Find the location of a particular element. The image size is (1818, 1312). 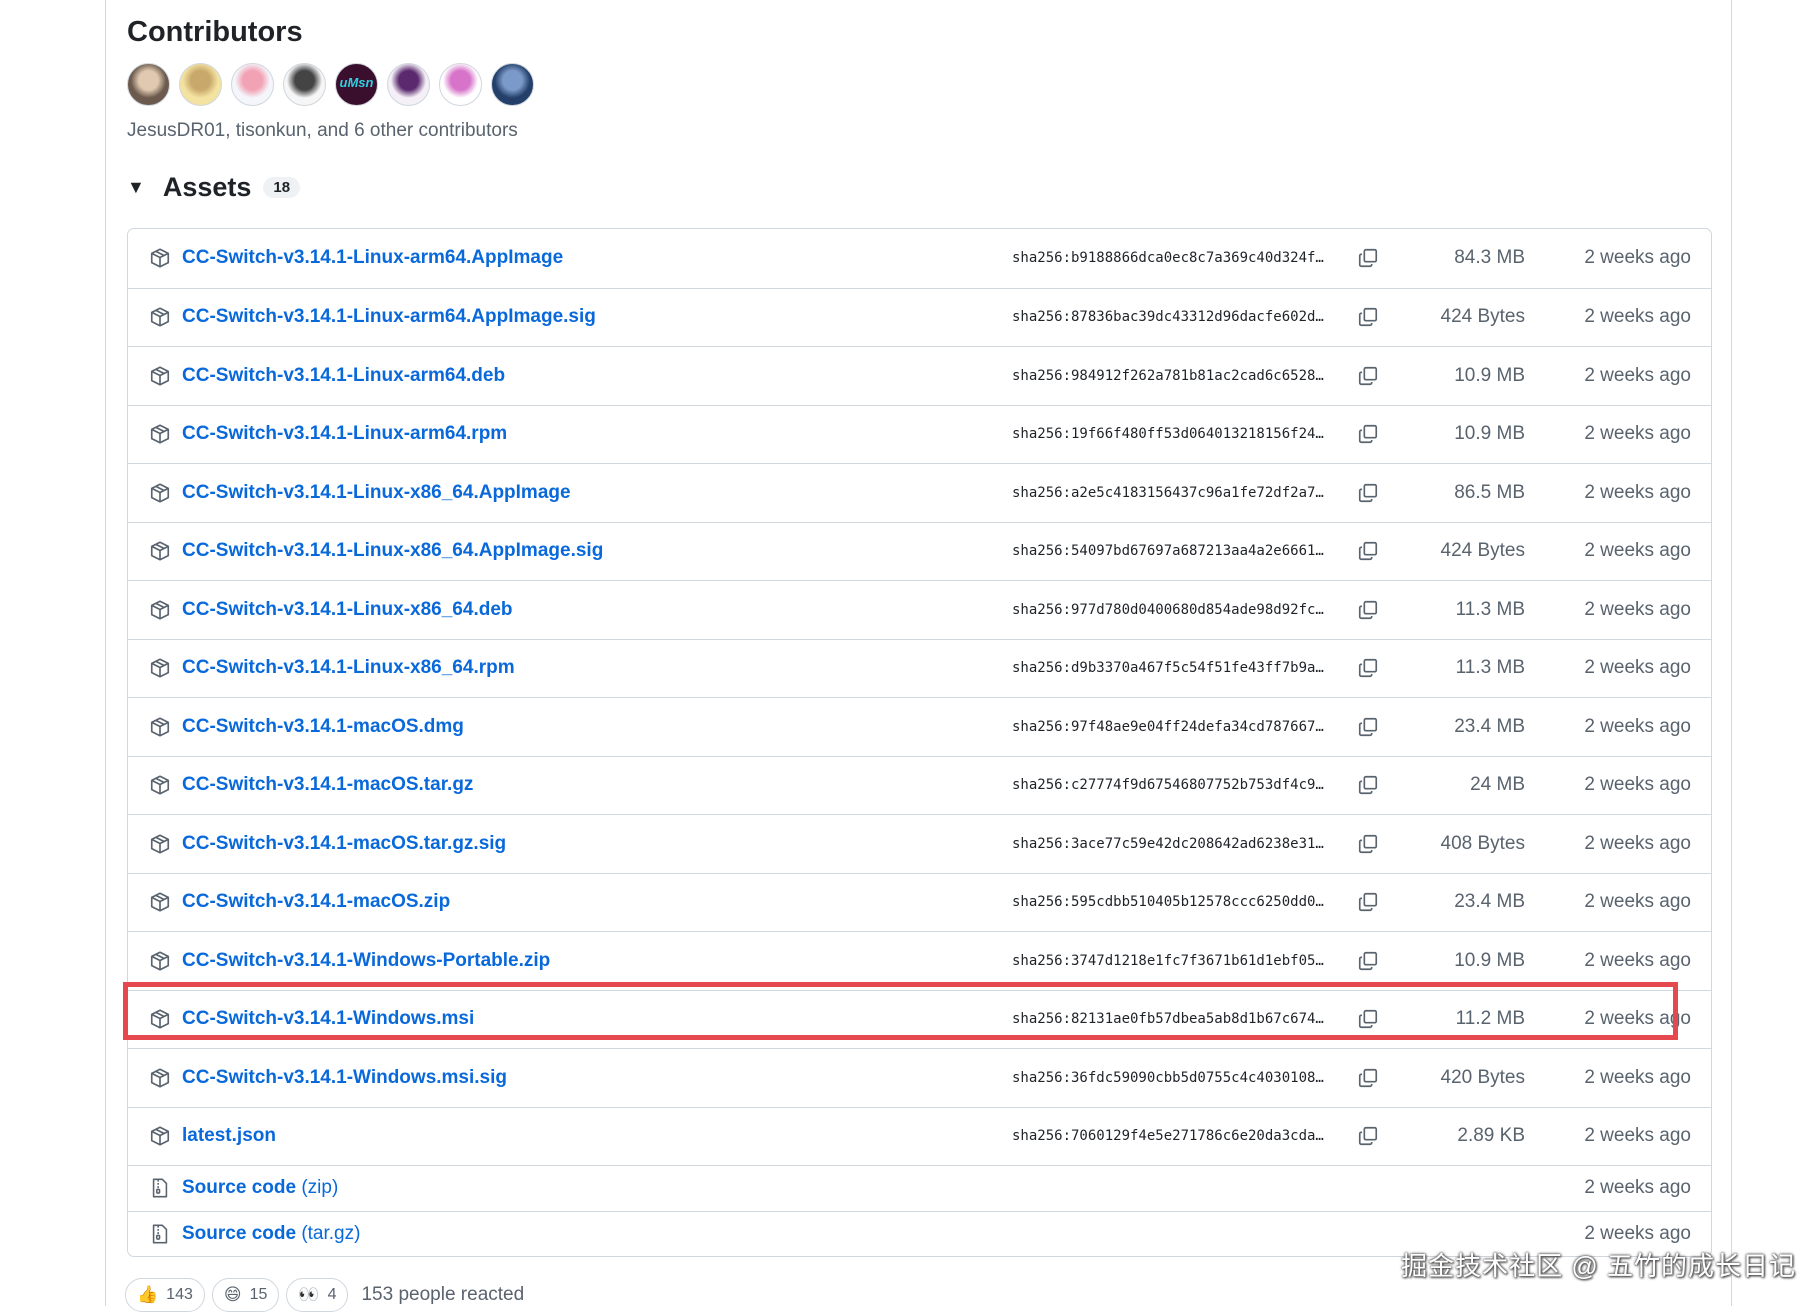

asset-link: CC-Switch-v3.14.1-macOS.dmg is located at coordinates (323, 727).